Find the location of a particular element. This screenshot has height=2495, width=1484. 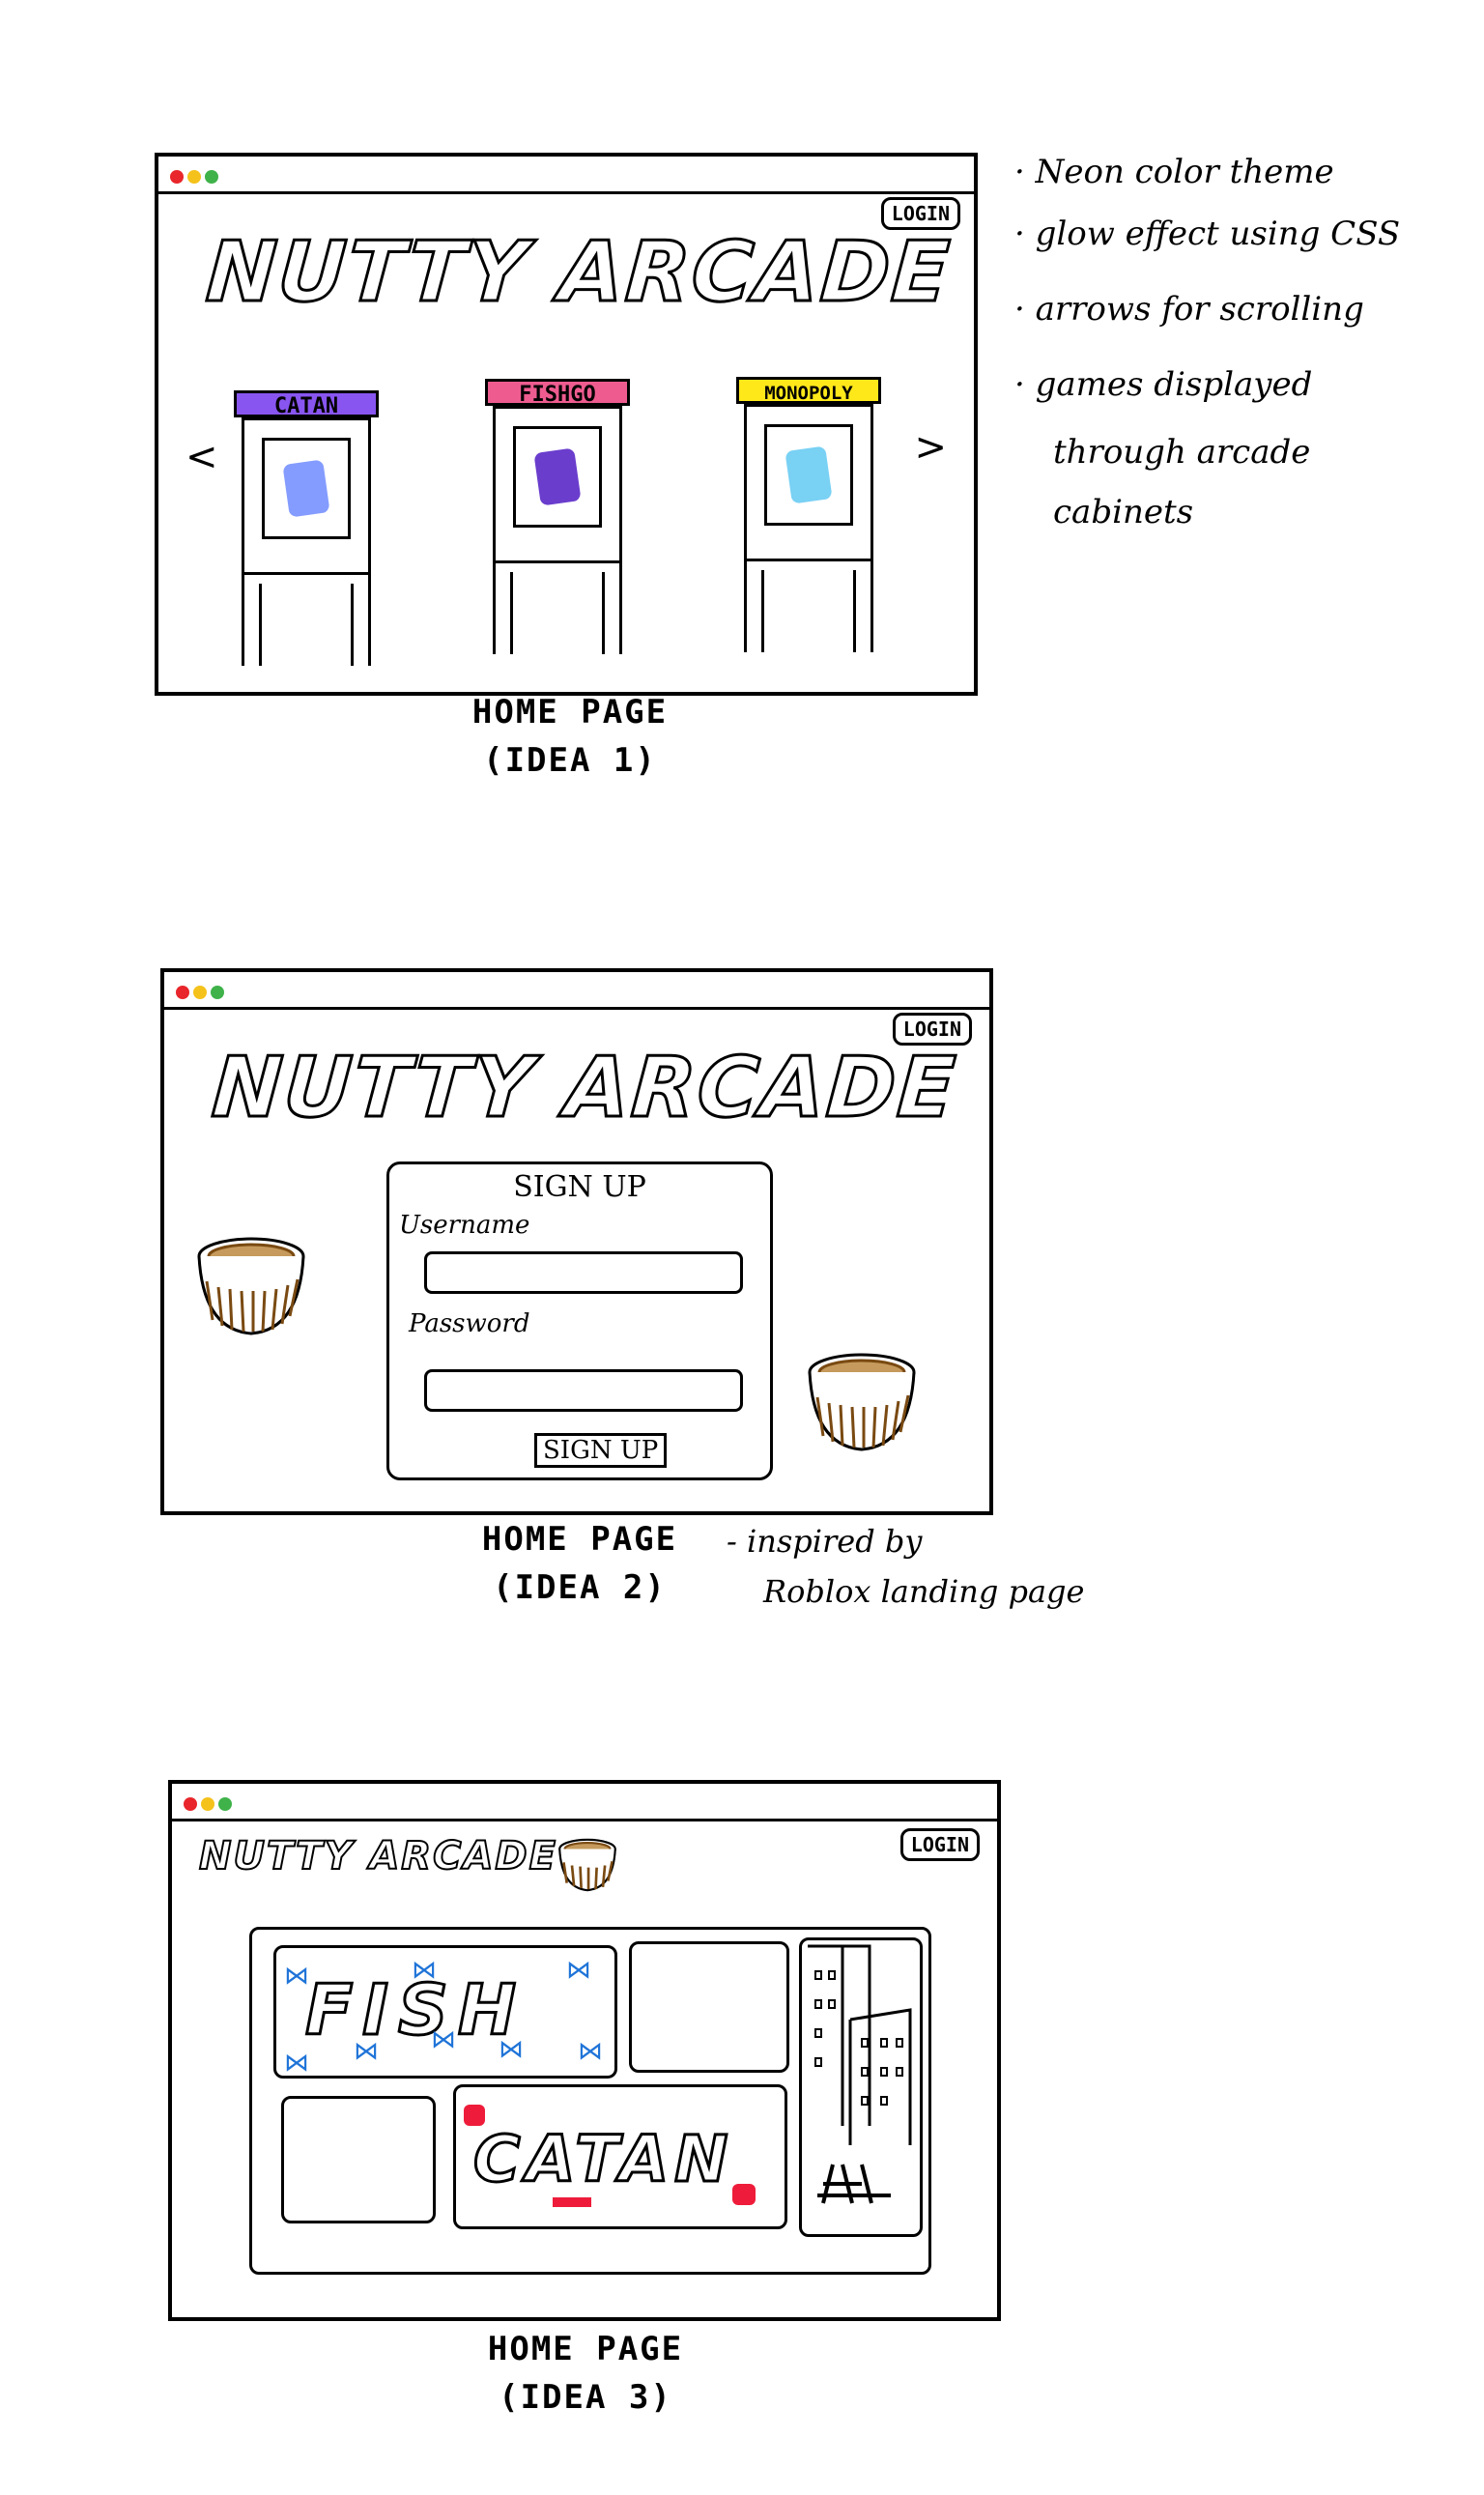

arcade-cabinet-monopoly: MONOPOLY is located at coordinates (809, 514).